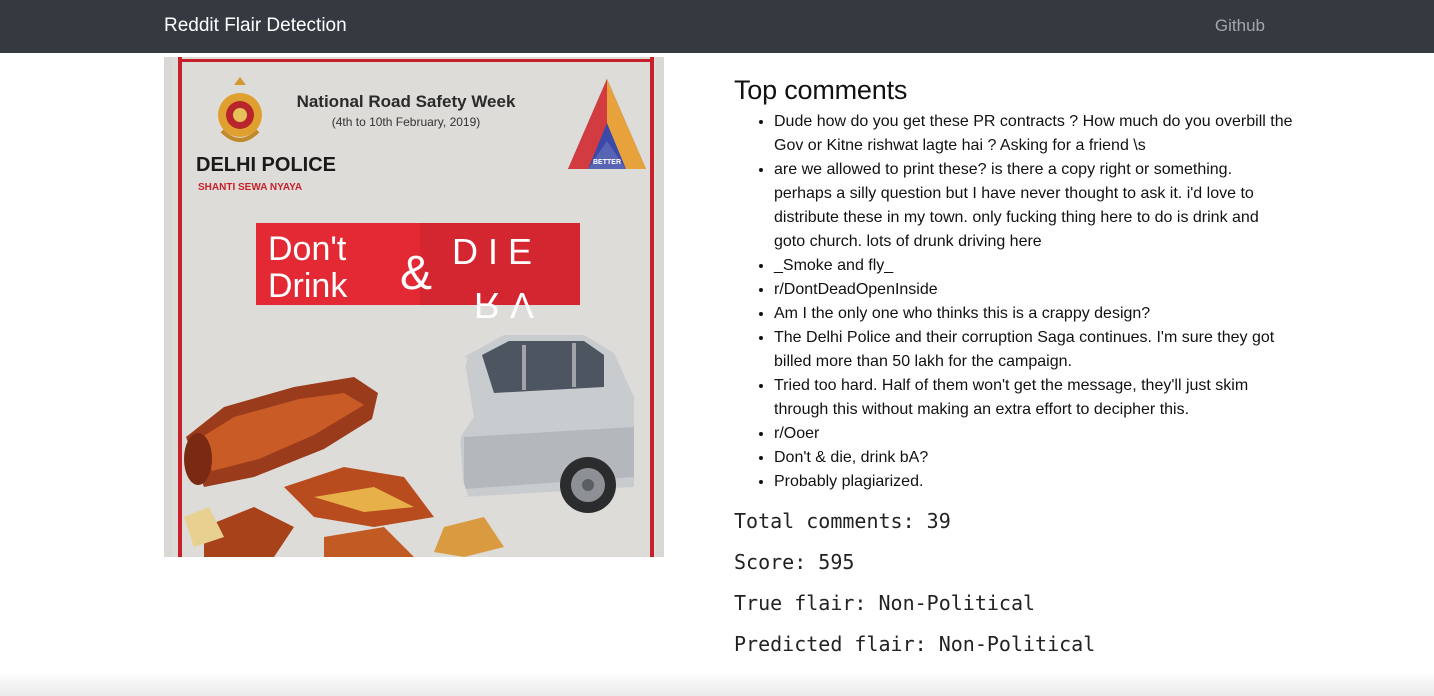 The image size is (1434, 696). Describe the element at coordinates (1034, 266) in the screenshot. I see `list-item: _Smoke and fly_` at that location.